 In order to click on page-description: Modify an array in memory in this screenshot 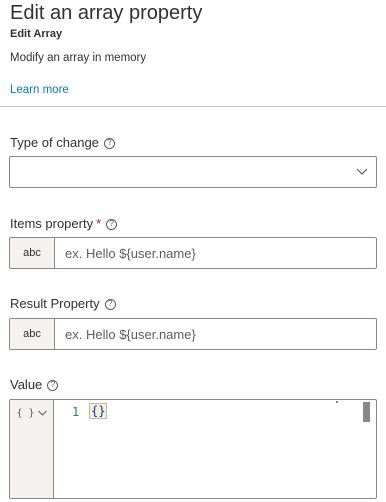, I will do `click(78, 58)`.